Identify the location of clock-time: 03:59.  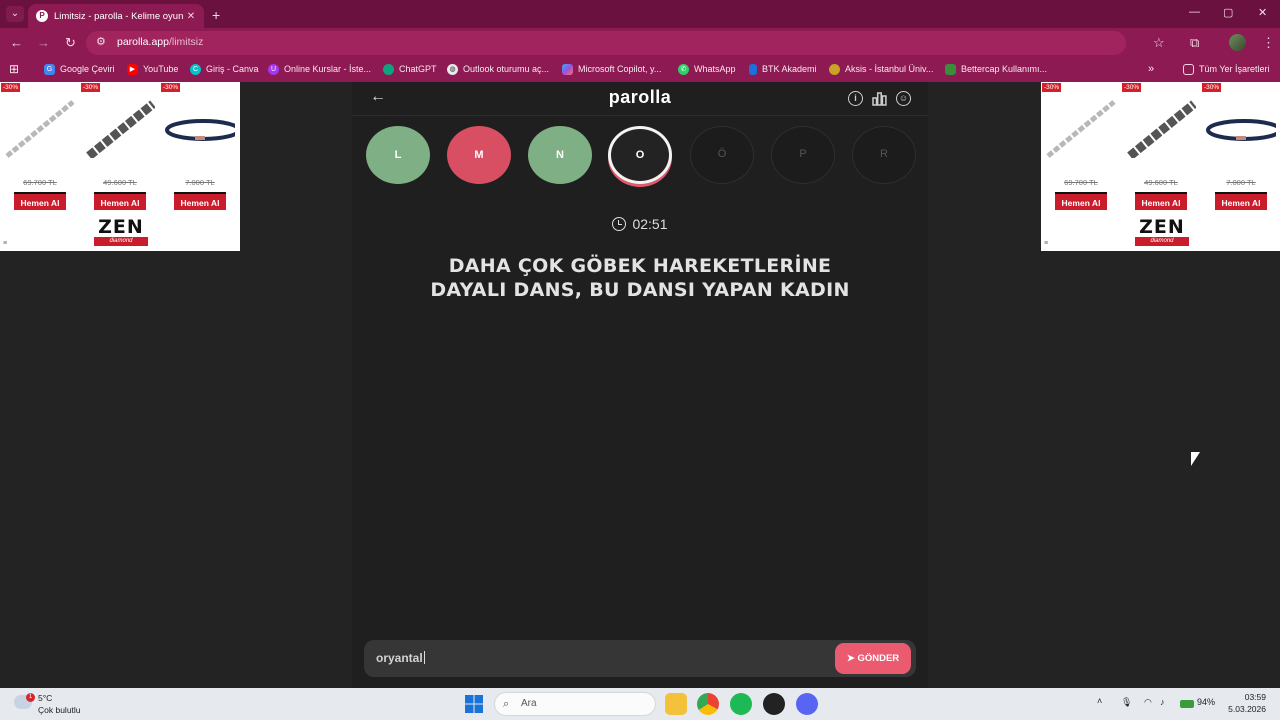
(1246, 697).